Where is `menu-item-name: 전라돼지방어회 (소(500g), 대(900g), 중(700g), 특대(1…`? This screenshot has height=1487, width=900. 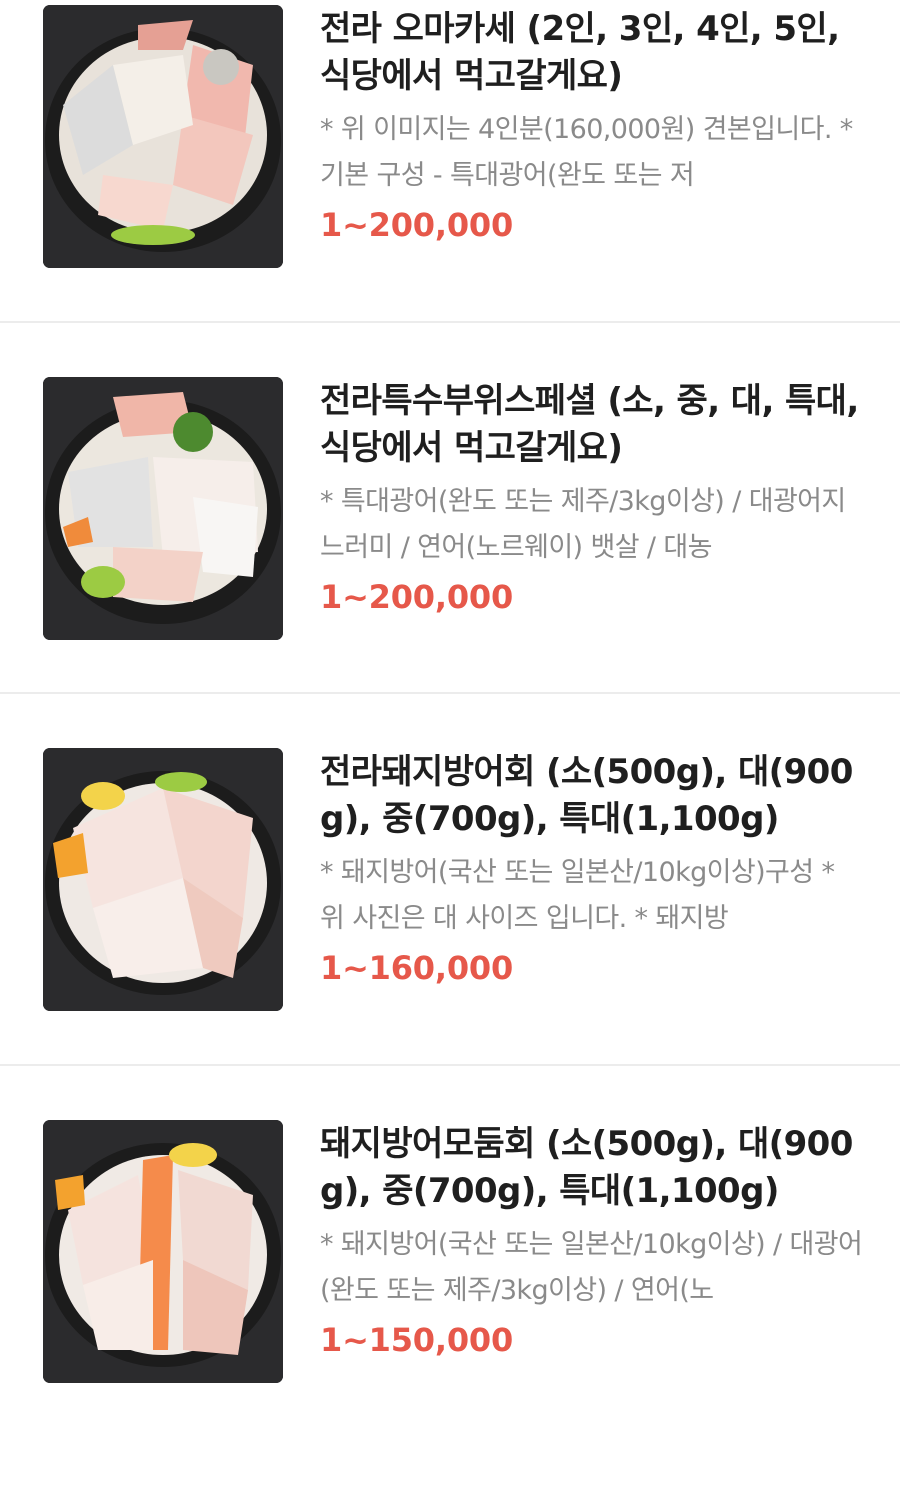 menu-item-name: 전라돼지방어회 (소(500g), 대(900g), 중(700g), 특대(1… is located at coordinates (592, 793).